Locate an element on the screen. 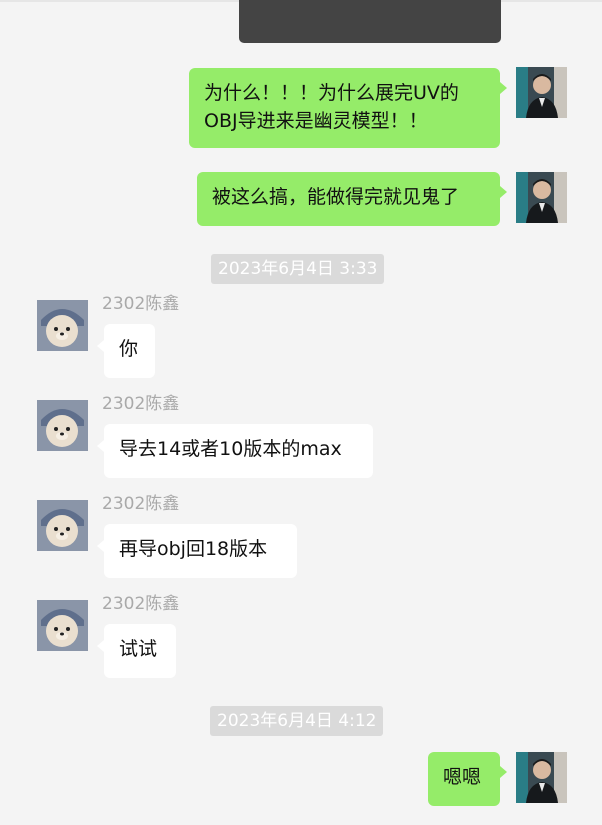  message-text: 嗯嗯 is located at coordinates (462, 777).